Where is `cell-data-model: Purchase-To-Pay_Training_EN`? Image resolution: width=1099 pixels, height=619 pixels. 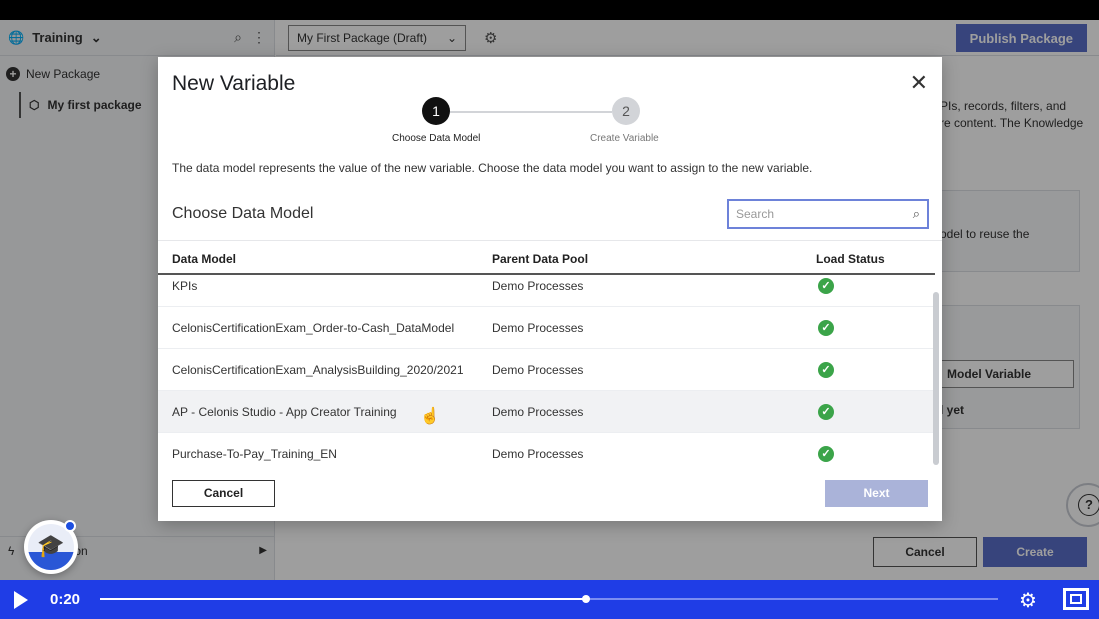 cell-data-model: Purchase-To-Pay_Training_EN is located at coordinates (254, 454).